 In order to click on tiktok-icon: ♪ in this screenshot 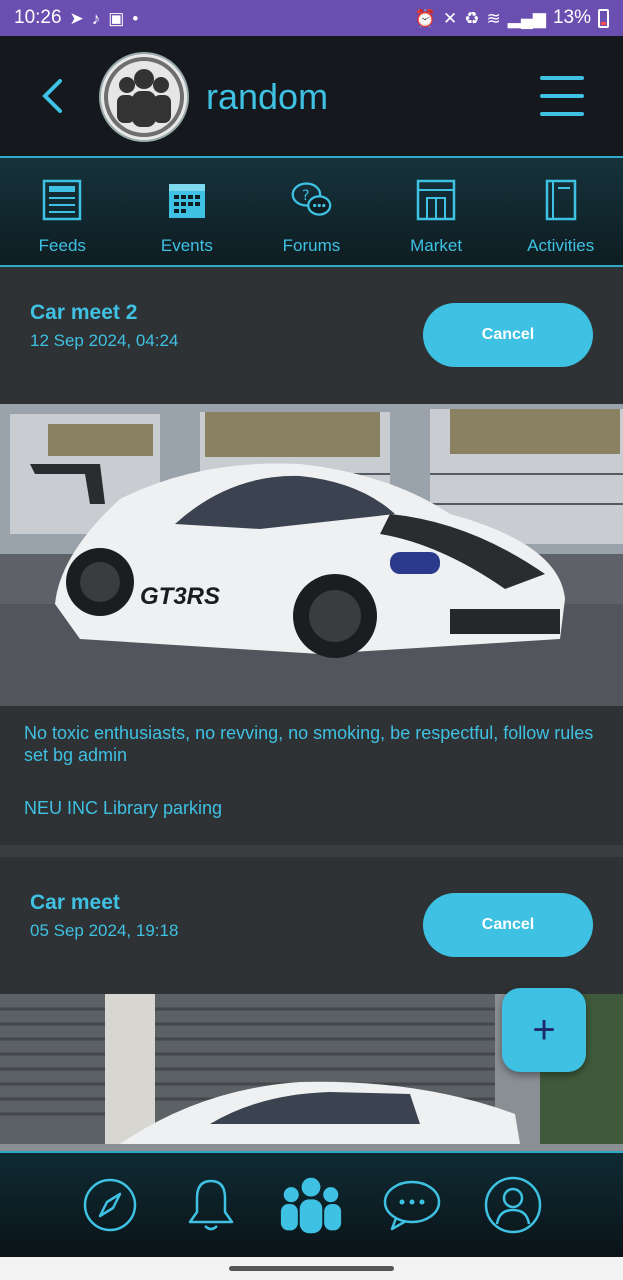, I will do `click(96, 18)`.